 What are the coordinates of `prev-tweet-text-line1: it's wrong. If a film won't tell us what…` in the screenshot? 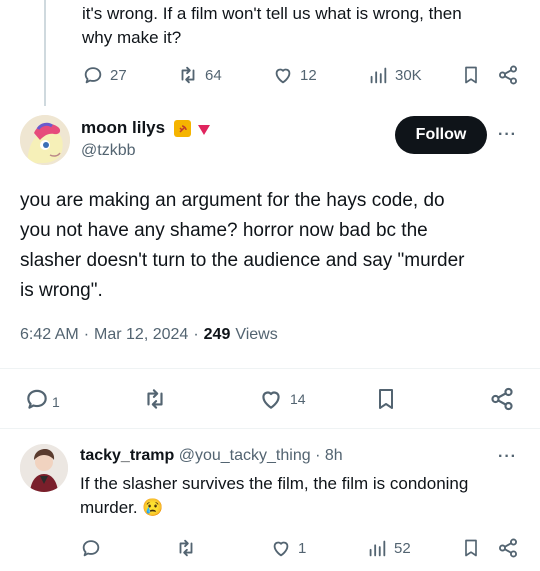 It's located at (272, 13).